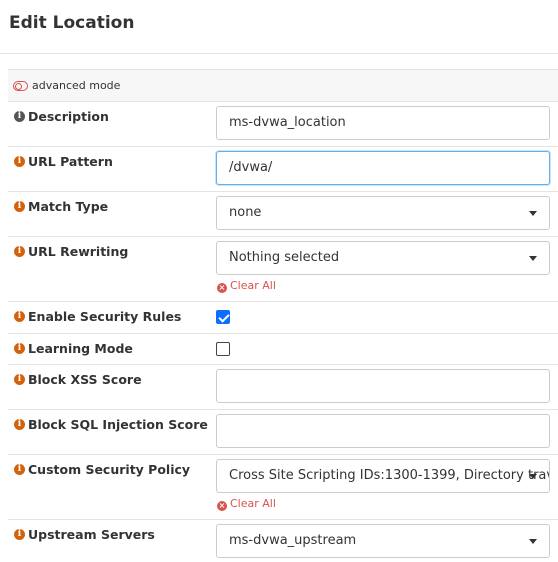  I want to click on upstream-servers-label: Upstream Servers, so click(91, 534).